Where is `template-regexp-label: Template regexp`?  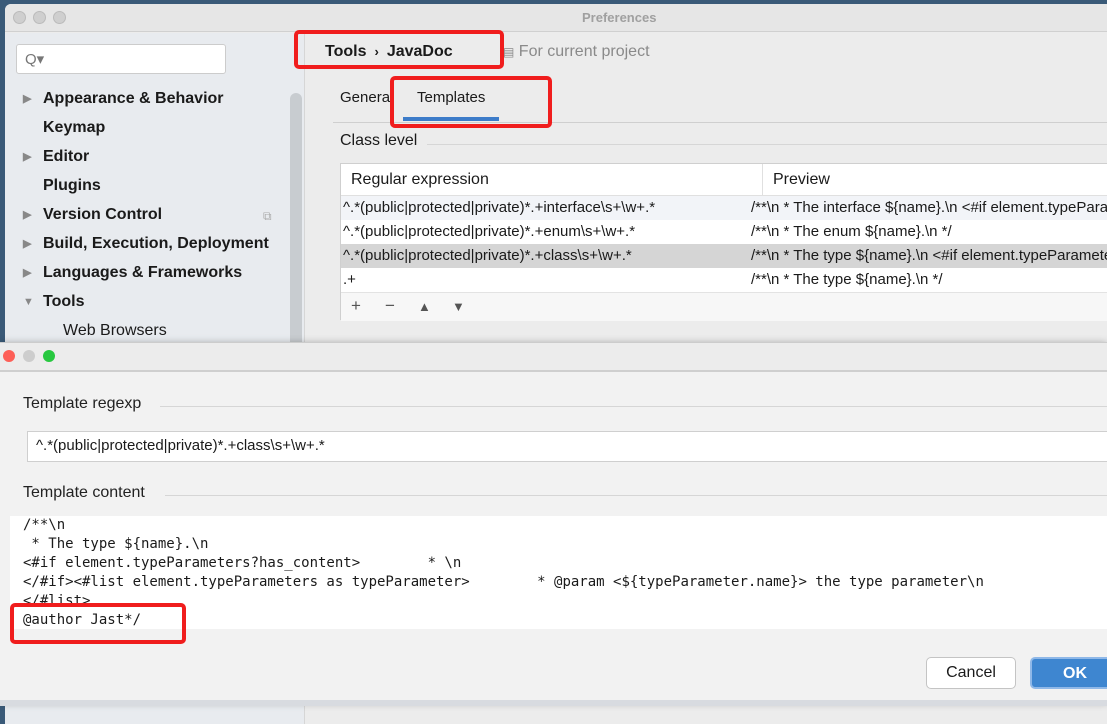
template-regexp-label: Template regexp is located at coordinates (82, 403).